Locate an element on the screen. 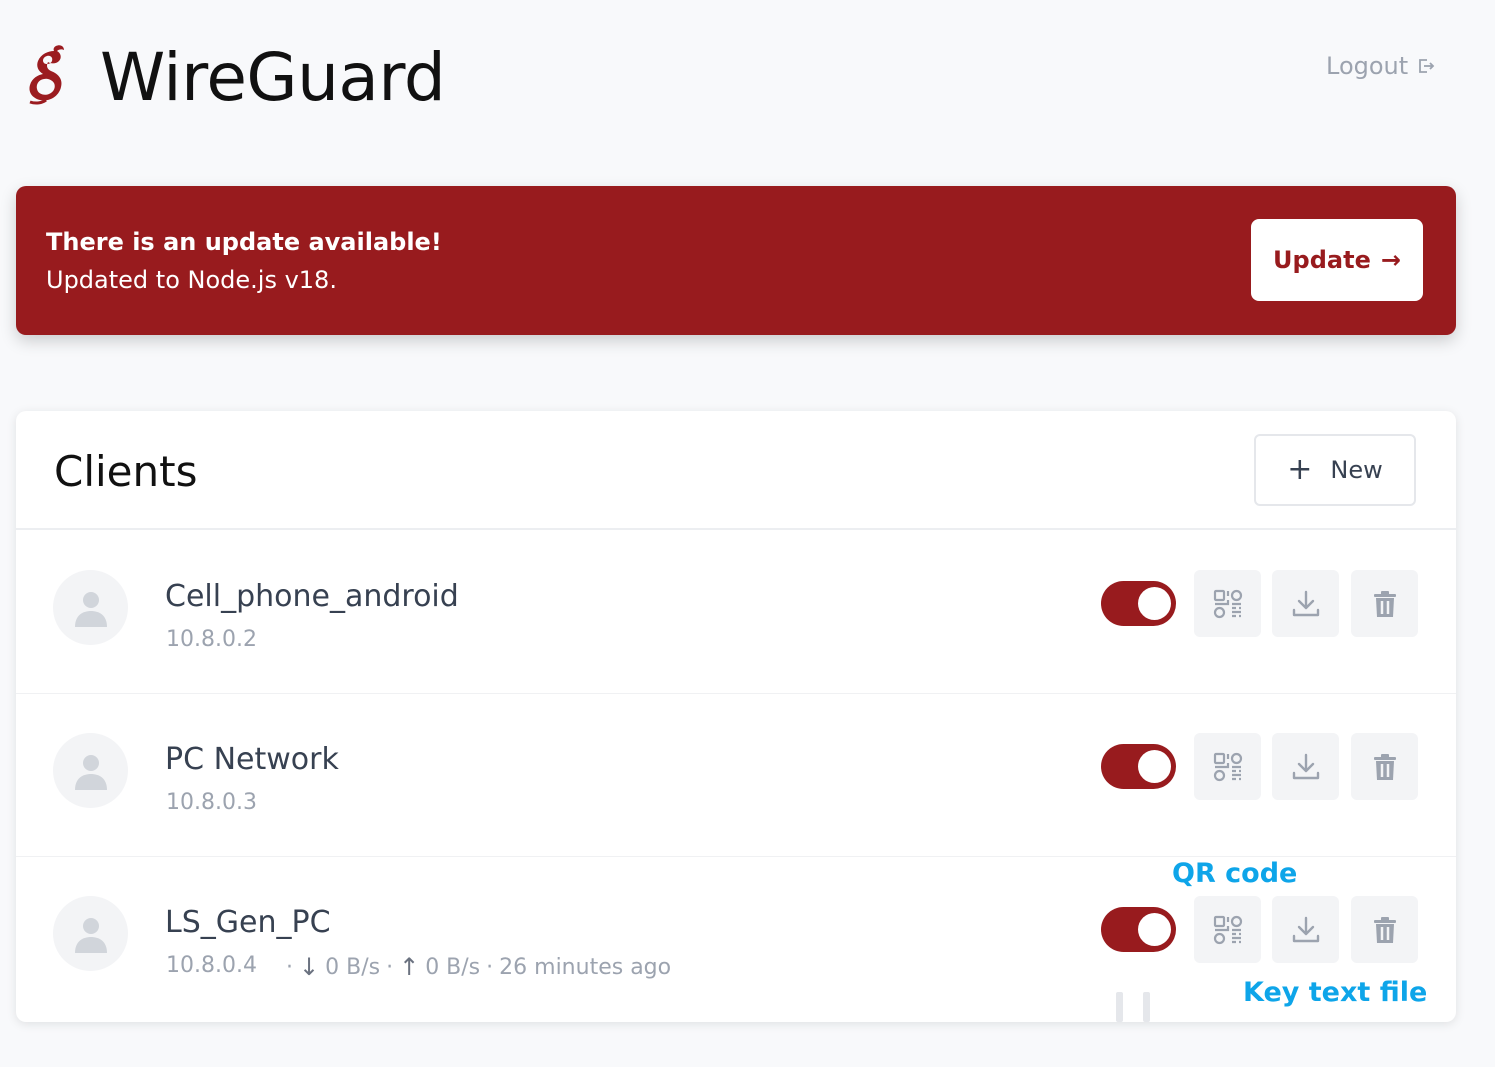  app-title: WireGuard is located at coordinates (273, 77).